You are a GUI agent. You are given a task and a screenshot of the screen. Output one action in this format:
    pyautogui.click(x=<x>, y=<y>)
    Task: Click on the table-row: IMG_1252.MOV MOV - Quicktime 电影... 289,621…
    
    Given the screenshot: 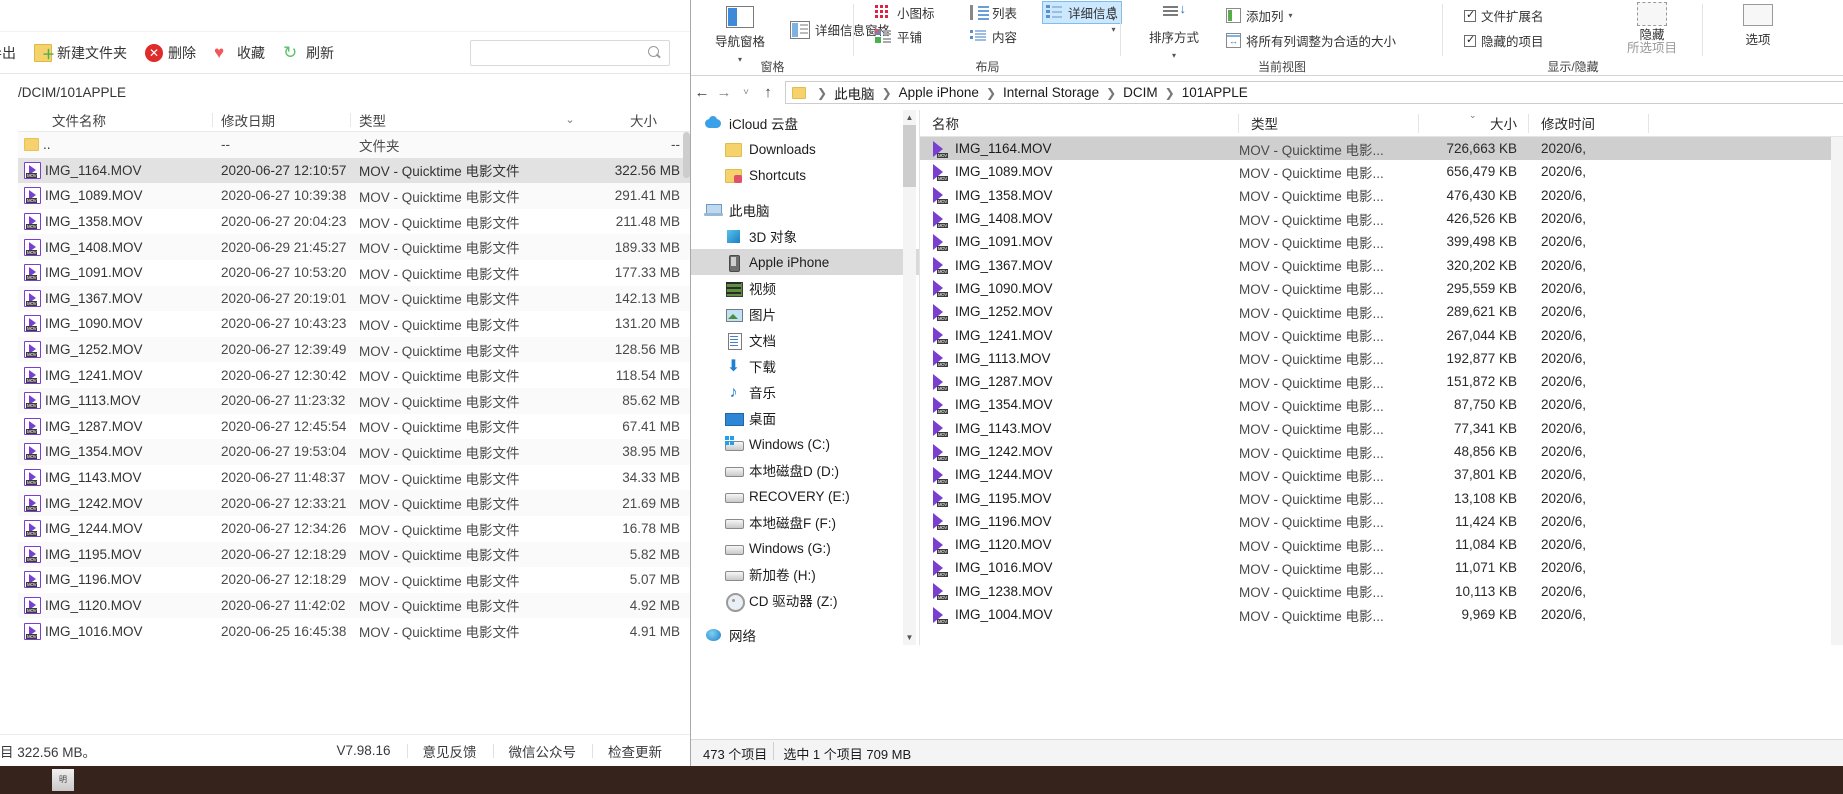 What is the action you would take?
    pyautogui.click(x=1375, y=311)
    